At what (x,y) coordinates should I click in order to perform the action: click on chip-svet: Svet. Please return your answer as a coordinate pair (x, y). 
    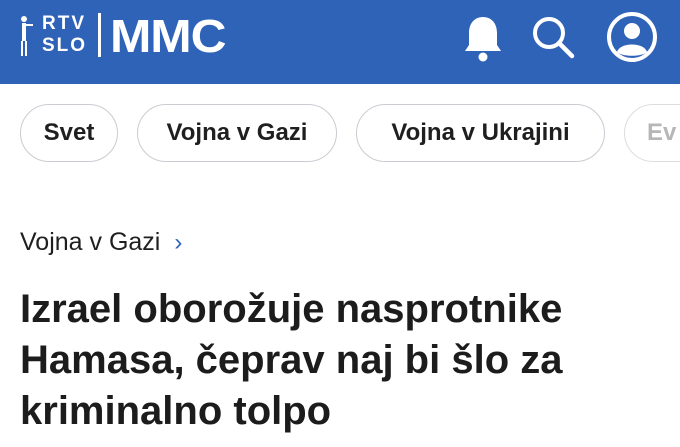
    Looking at the image, I should click on (69, 133).